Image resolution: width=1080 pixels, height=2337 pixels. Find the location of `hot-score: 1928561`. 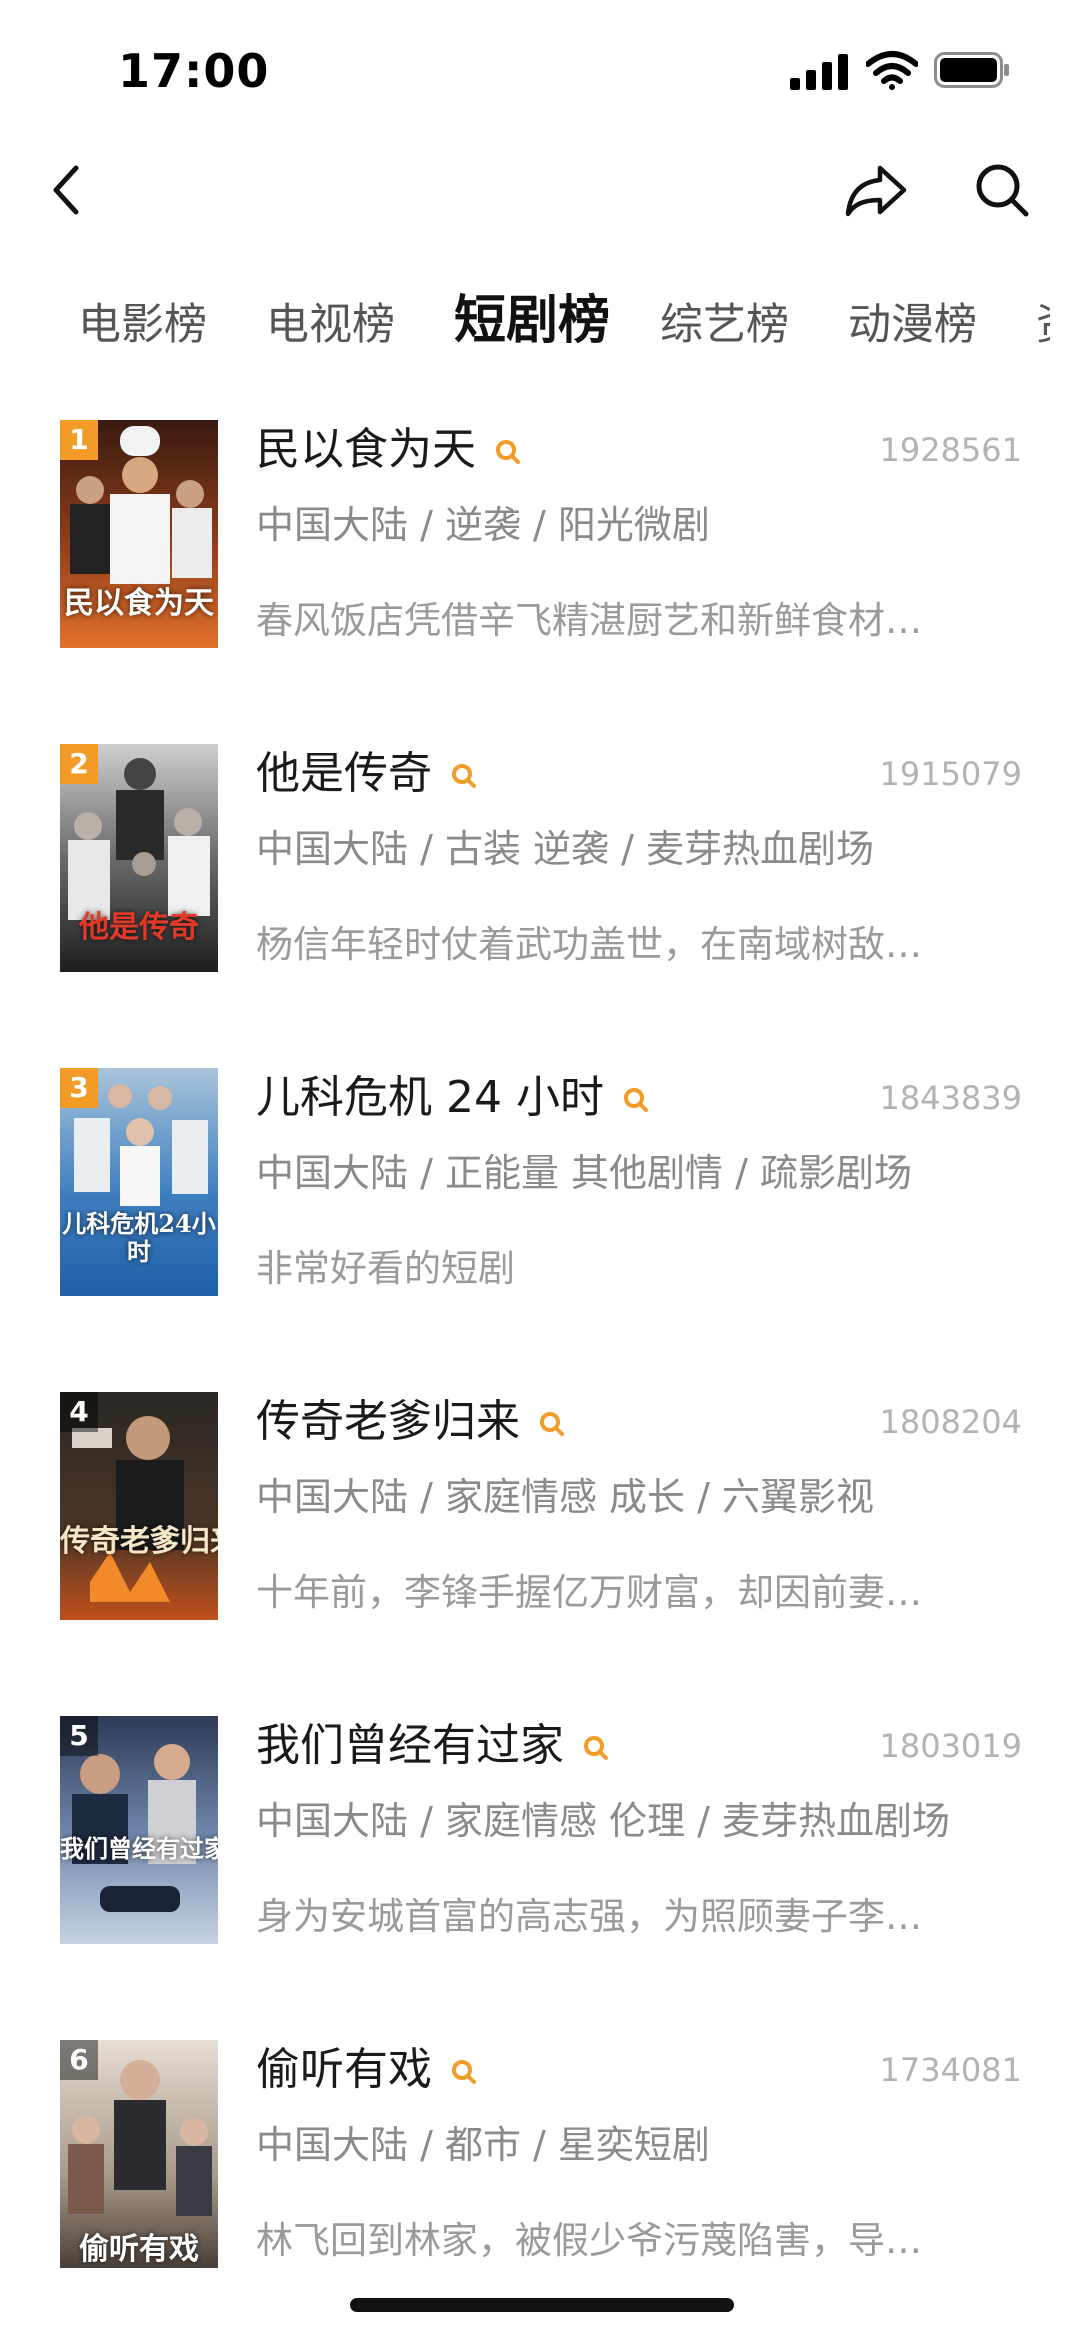

hot-score: 1928561 is located at coordinates (950, 450).